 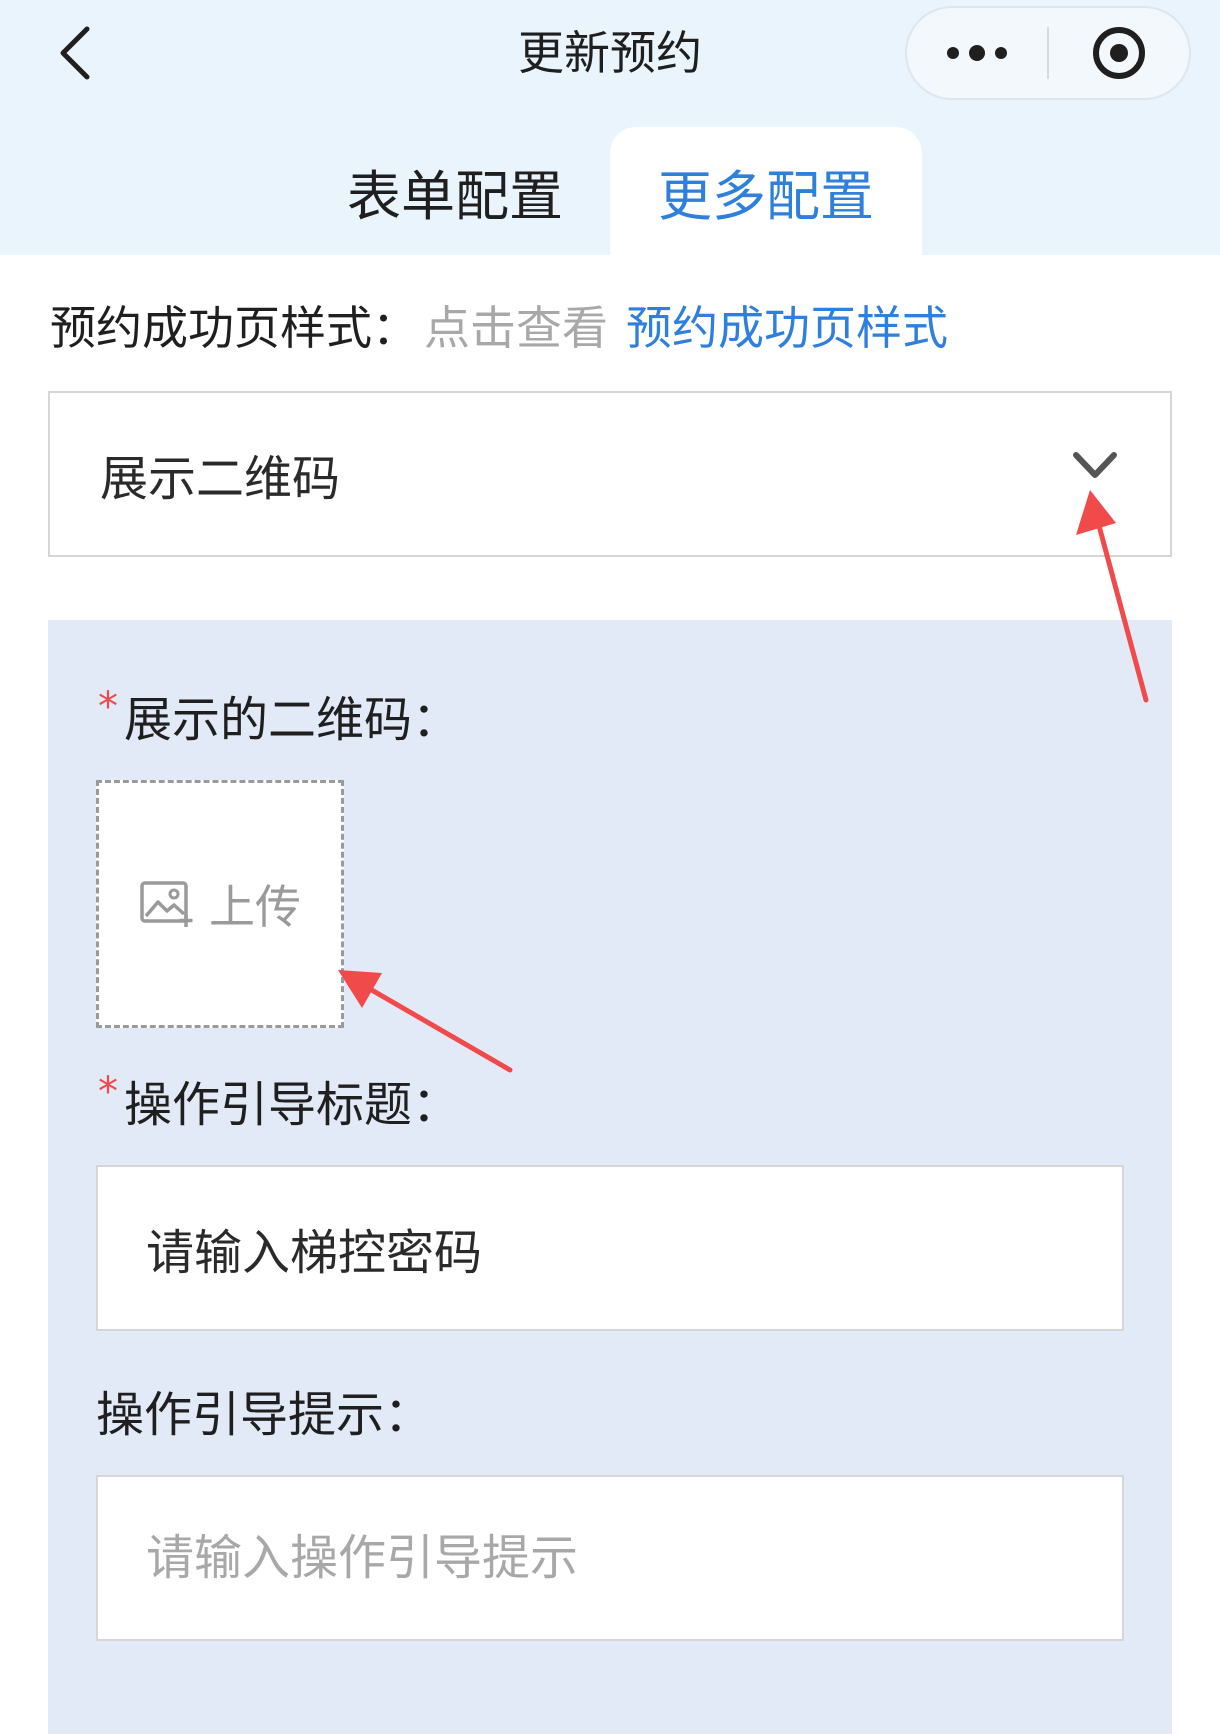 What do you see at coordinates (255, 907) in the screenshot?
I see `upload-label: 上传` at bounding box center [255, 907].